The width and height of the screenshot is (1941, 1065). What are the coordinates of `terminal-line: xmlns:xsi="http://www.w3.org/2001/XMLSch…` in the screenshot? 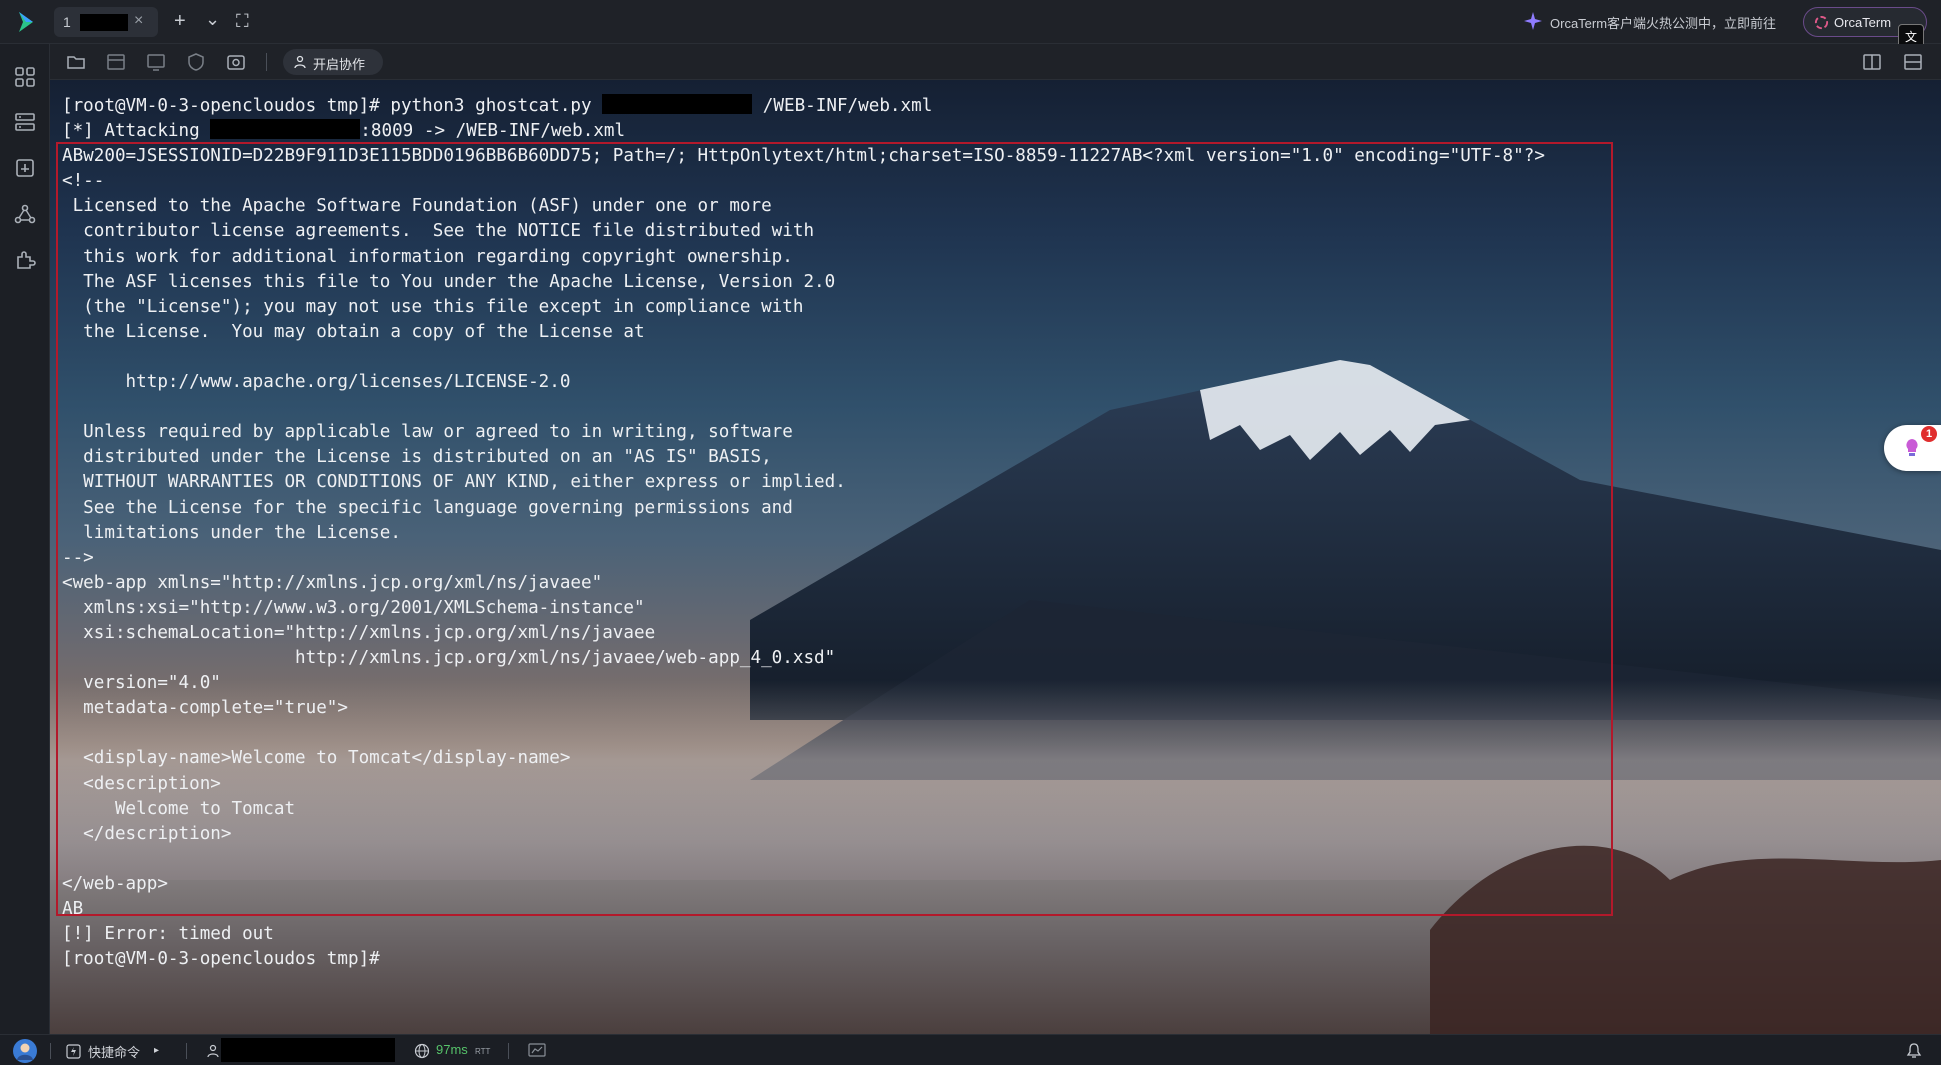 It's located at (803, 608).